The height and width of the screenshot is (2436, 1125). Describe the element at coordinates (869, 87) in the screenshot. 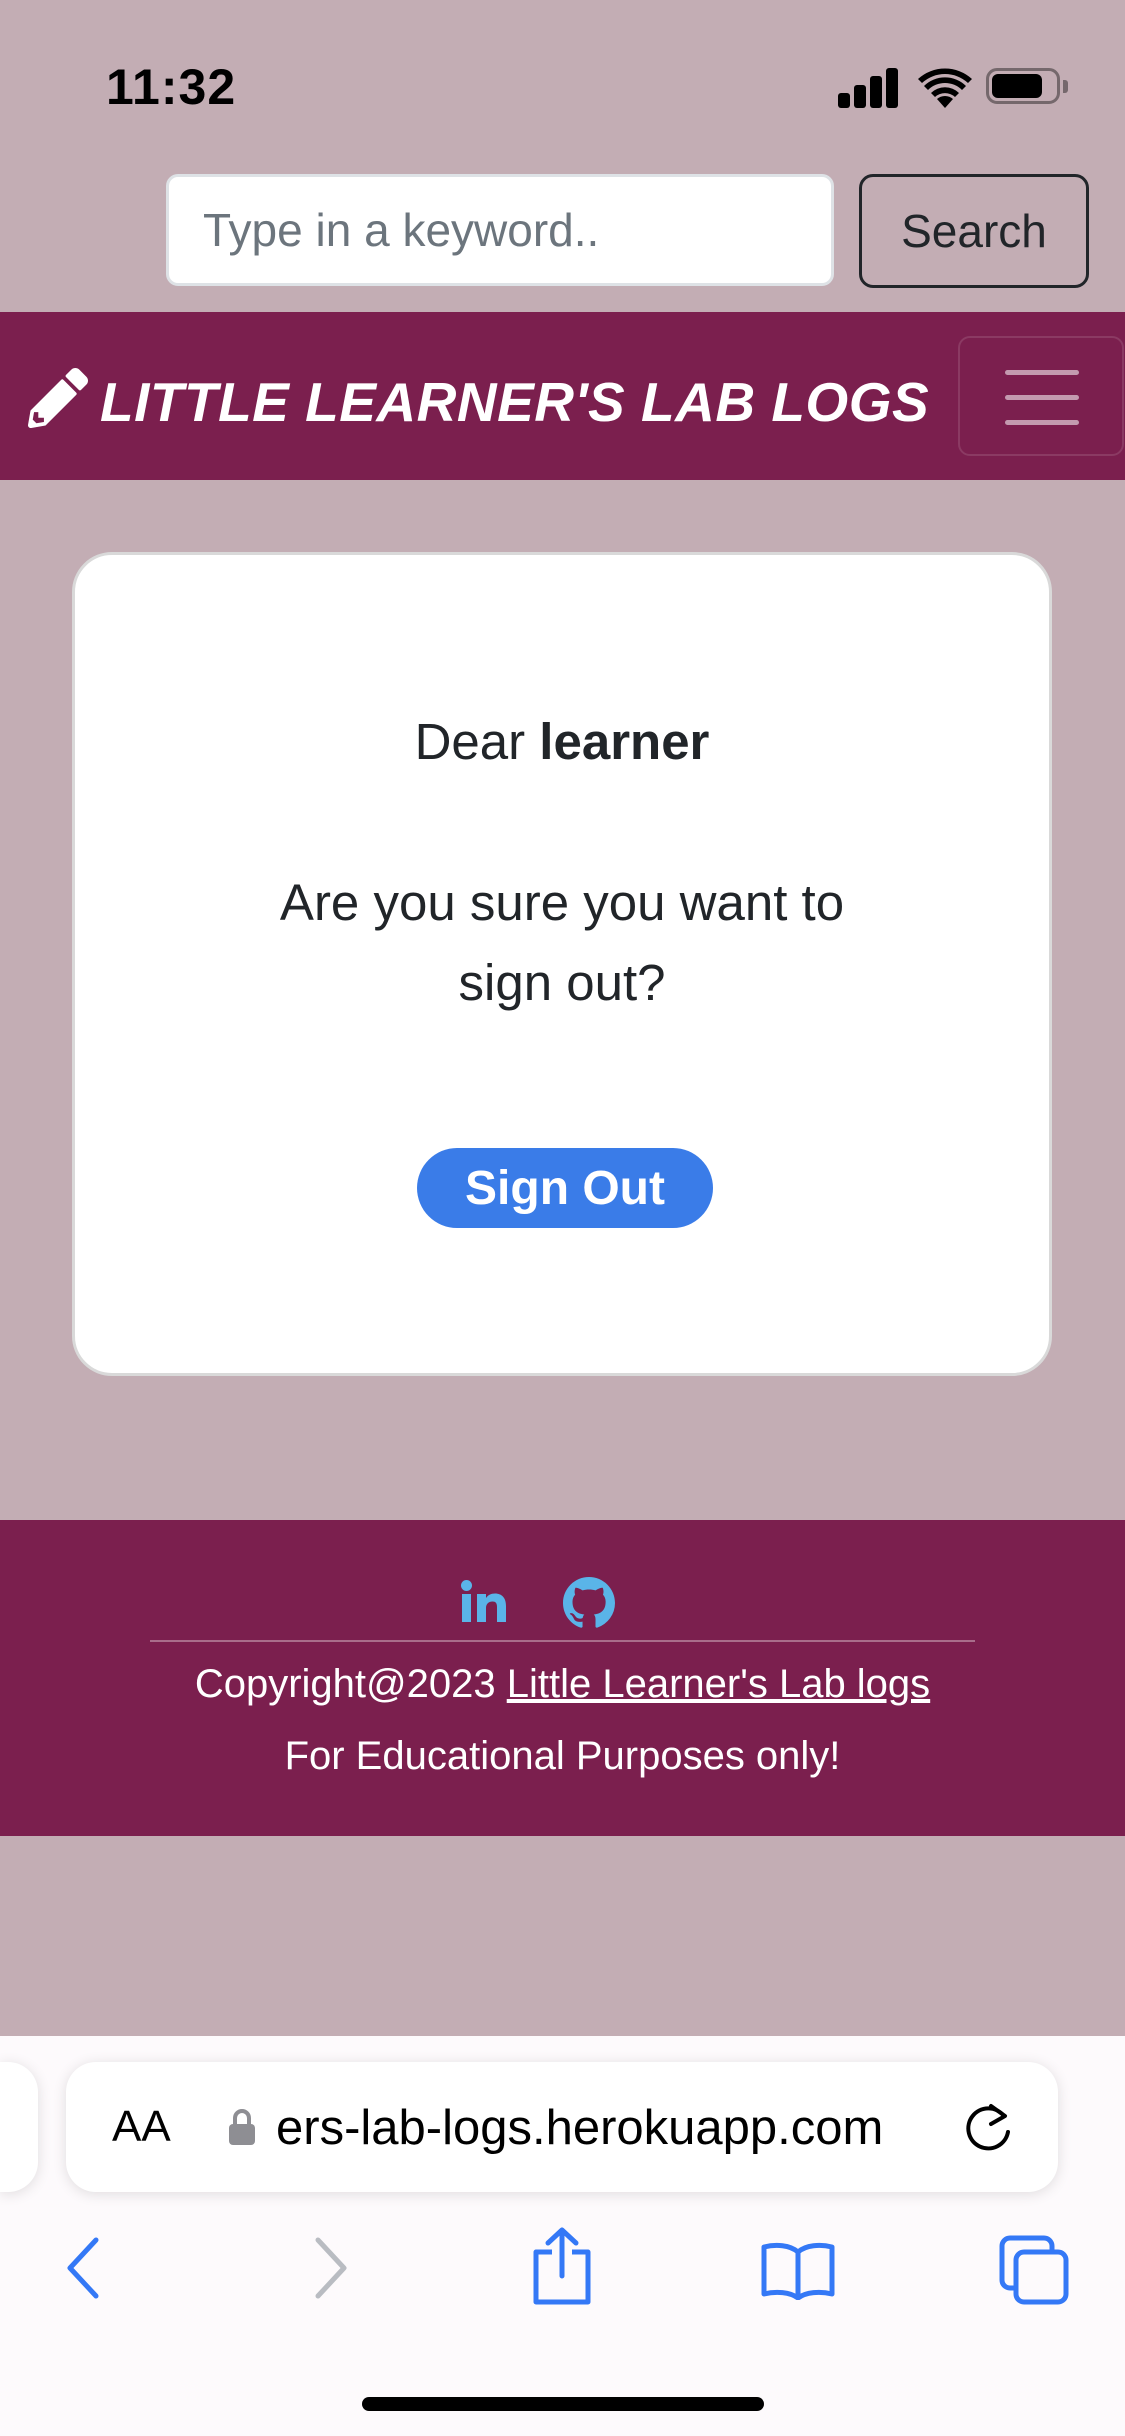

I see `cellular-signal-icon` at that location.